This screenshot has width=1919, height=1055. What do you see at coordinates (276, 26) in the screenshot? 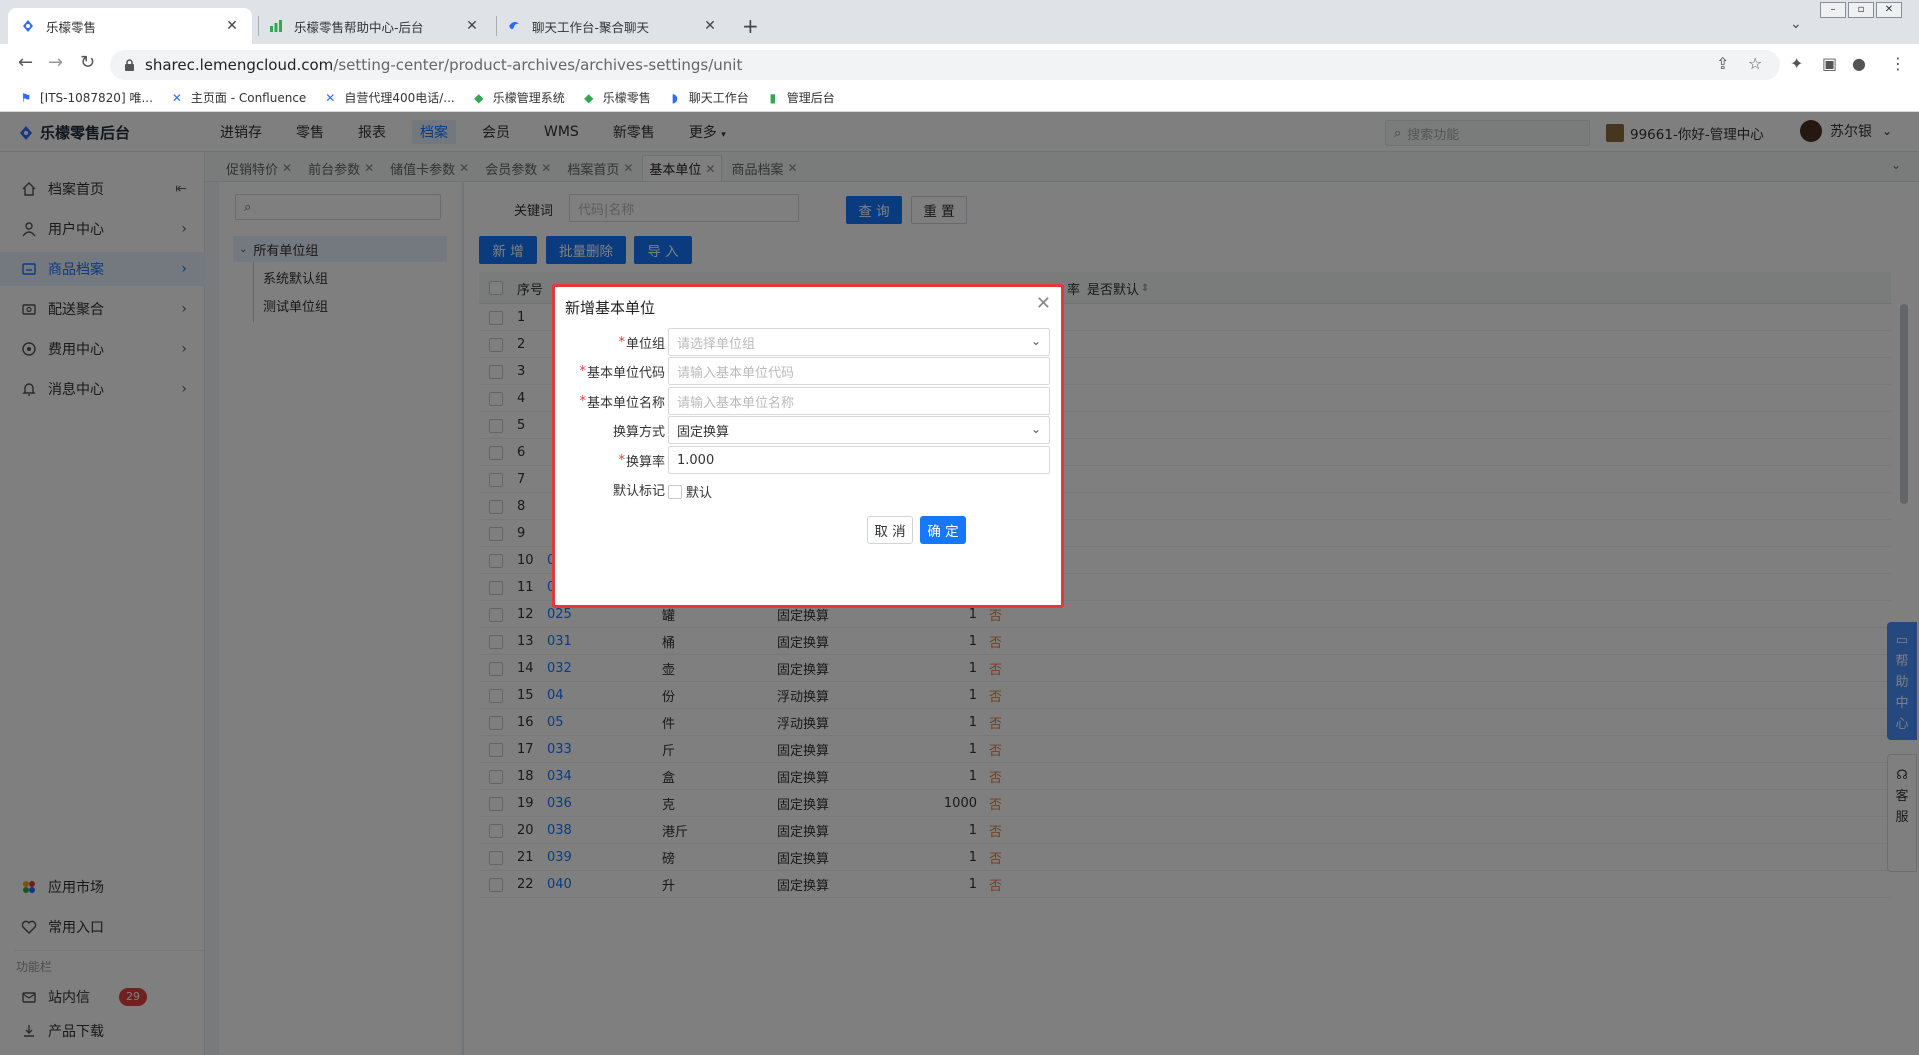
I see `chart-favicon-icon` at bounding box center [276, 26].